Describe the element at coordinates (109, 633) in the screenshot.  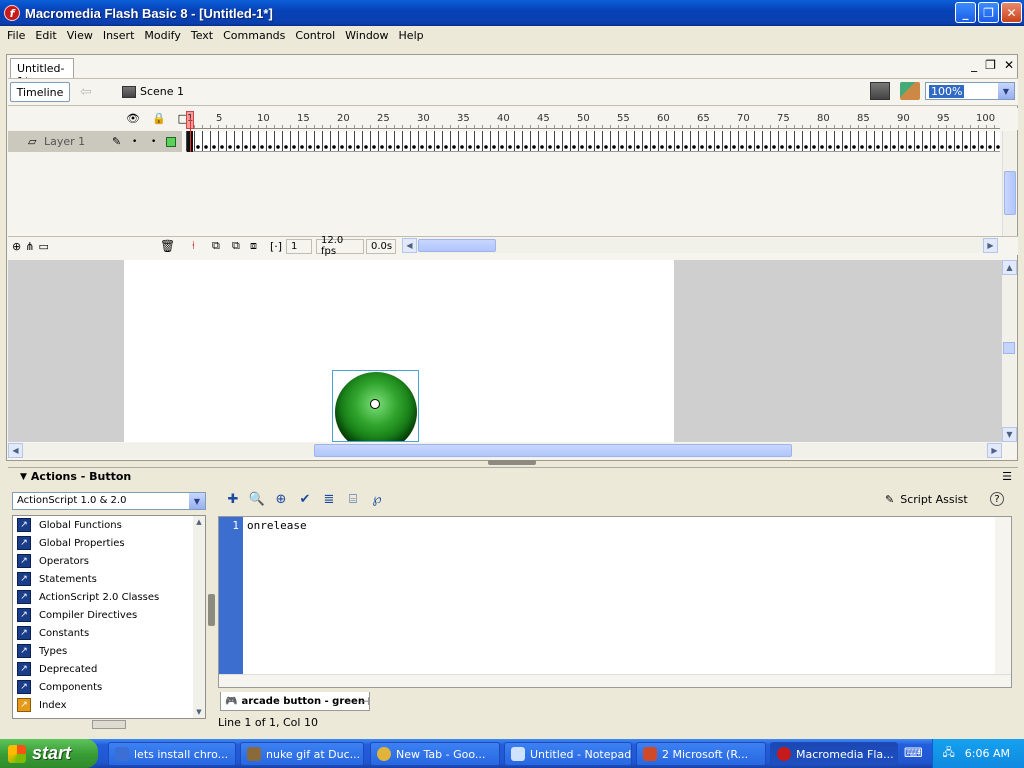
I see `toolbox-item: ↗ Constants` at that location.